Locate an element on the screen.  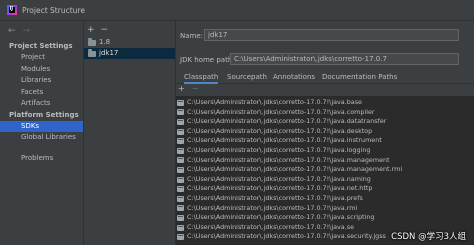
title-bar: IJ Project Structure is located at coordinates (237, 10).